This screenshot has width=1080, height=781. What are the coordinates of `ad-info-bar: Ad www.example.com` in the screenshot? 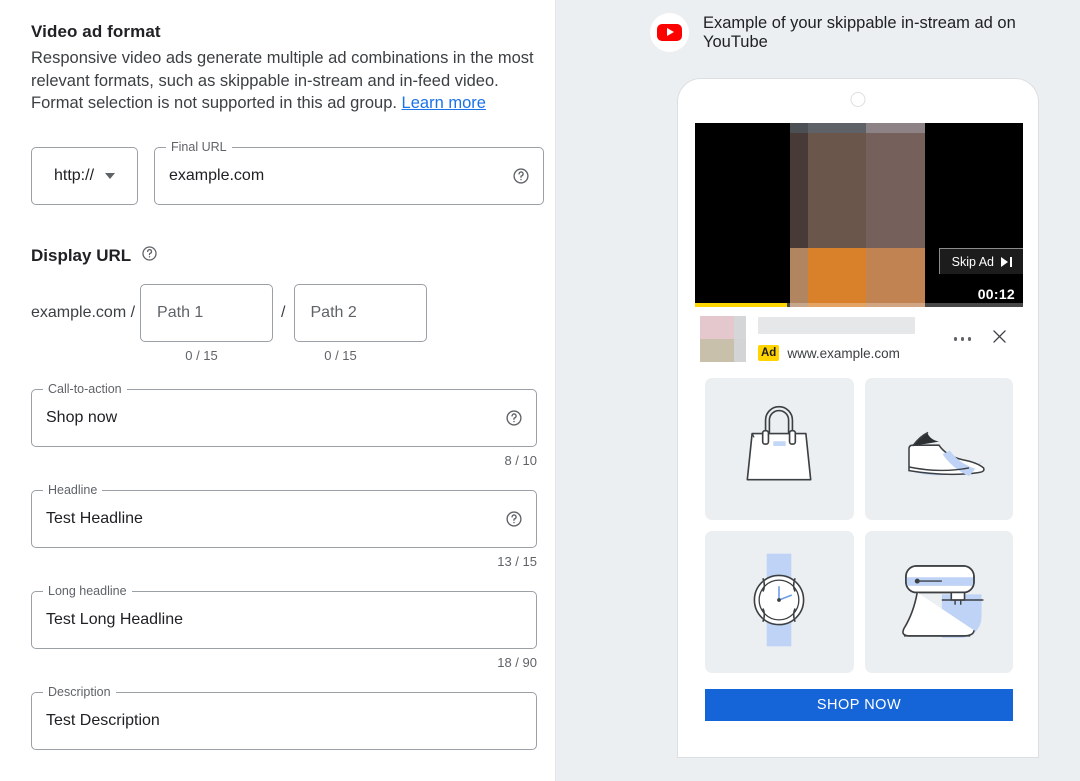 It's located at (859, 339).